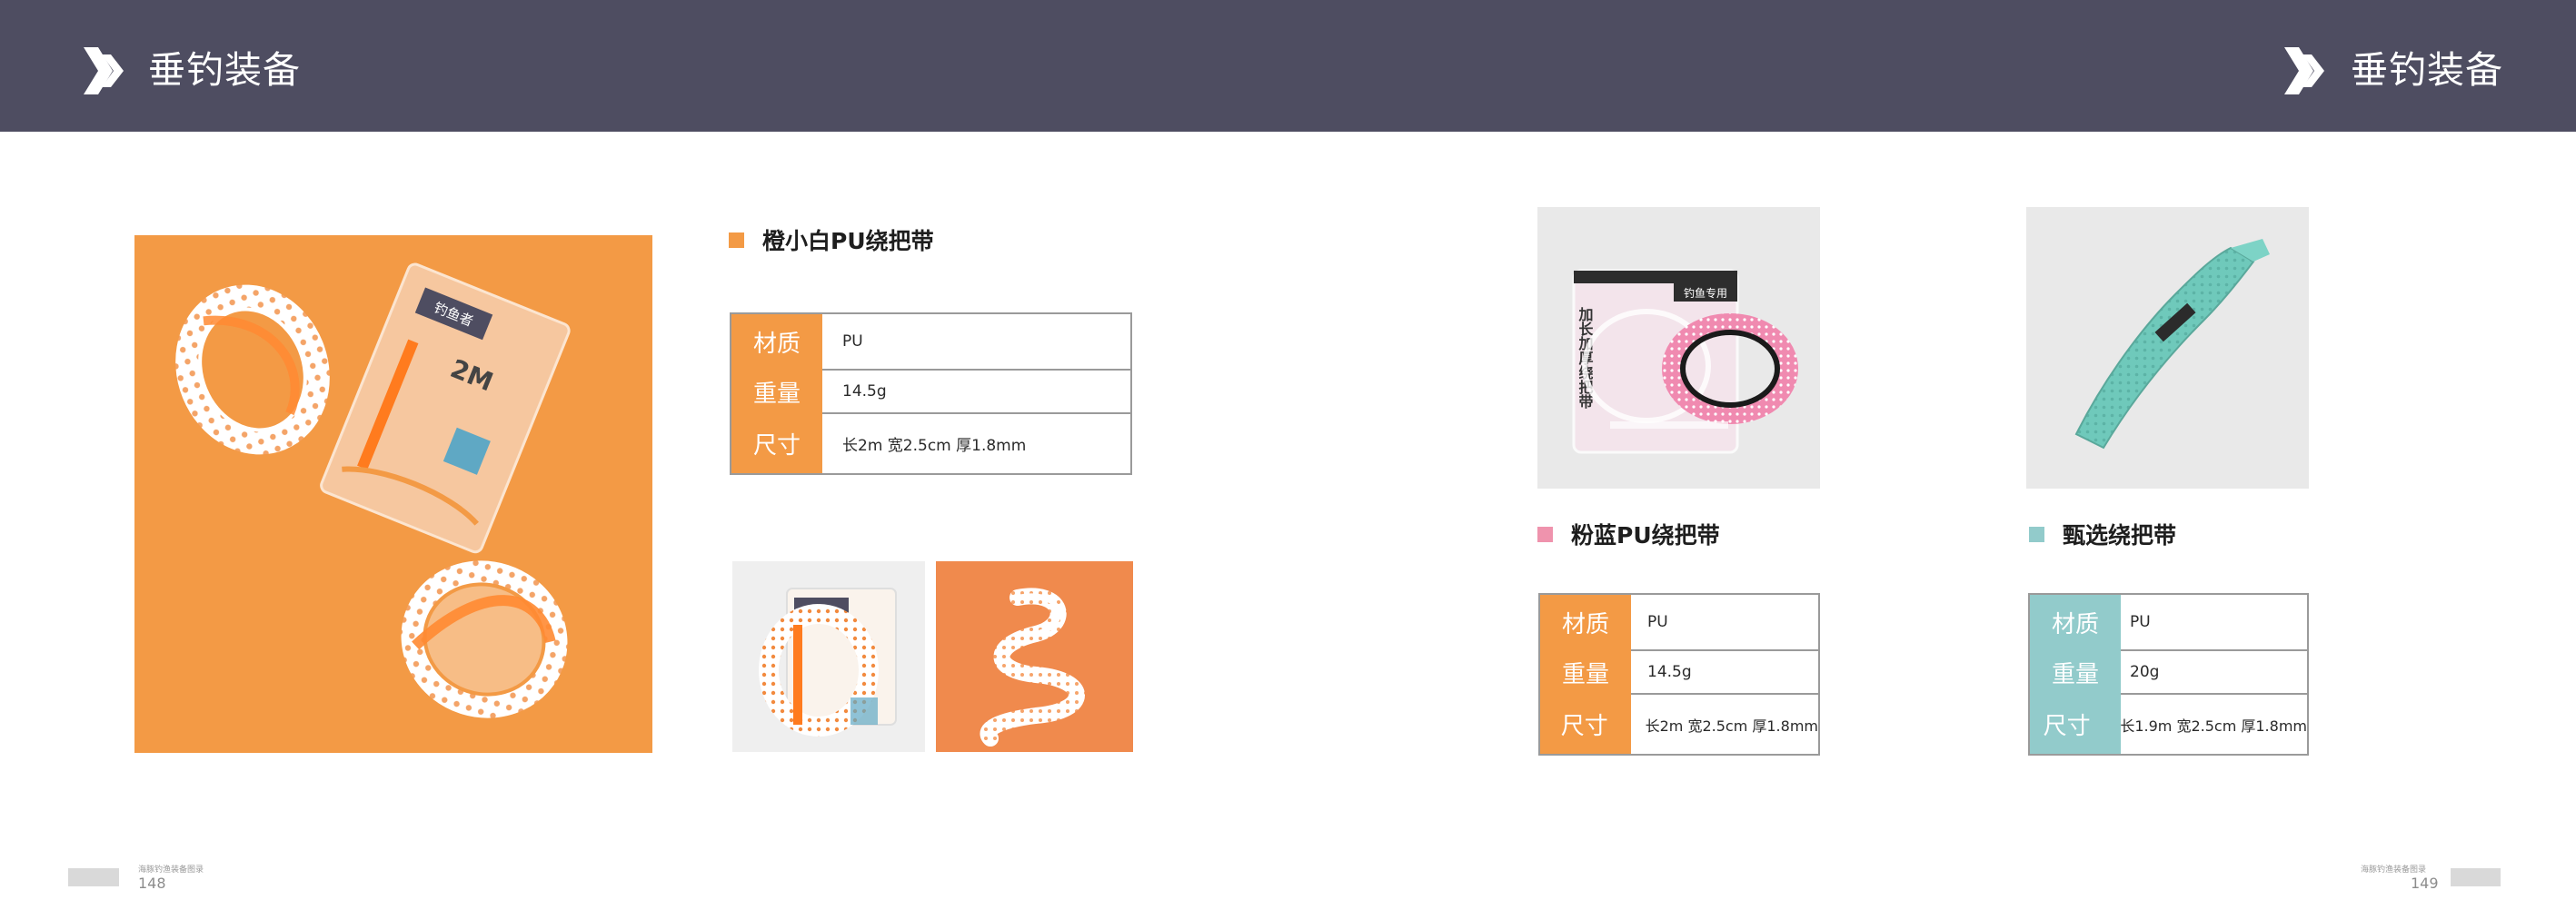 Image resolution: width=2576 pixels, height=910 pixels. What do you see at coordinates (1288, 66) in the screenshot?
I see `header-bar: 垂钓装备 垂钓装备` at bounding box center [1288, 66].